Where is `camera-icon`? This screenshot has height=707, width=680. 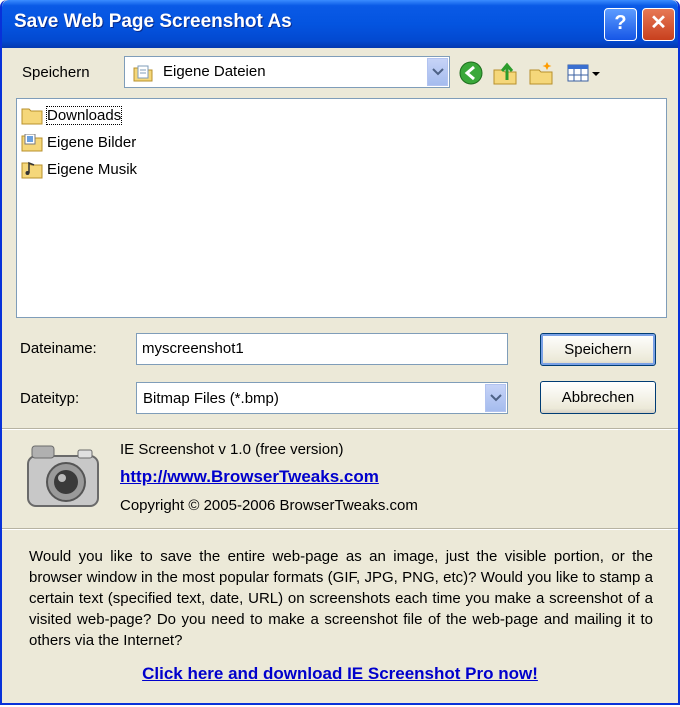 camera-icon is located at coordinates (63, 476).